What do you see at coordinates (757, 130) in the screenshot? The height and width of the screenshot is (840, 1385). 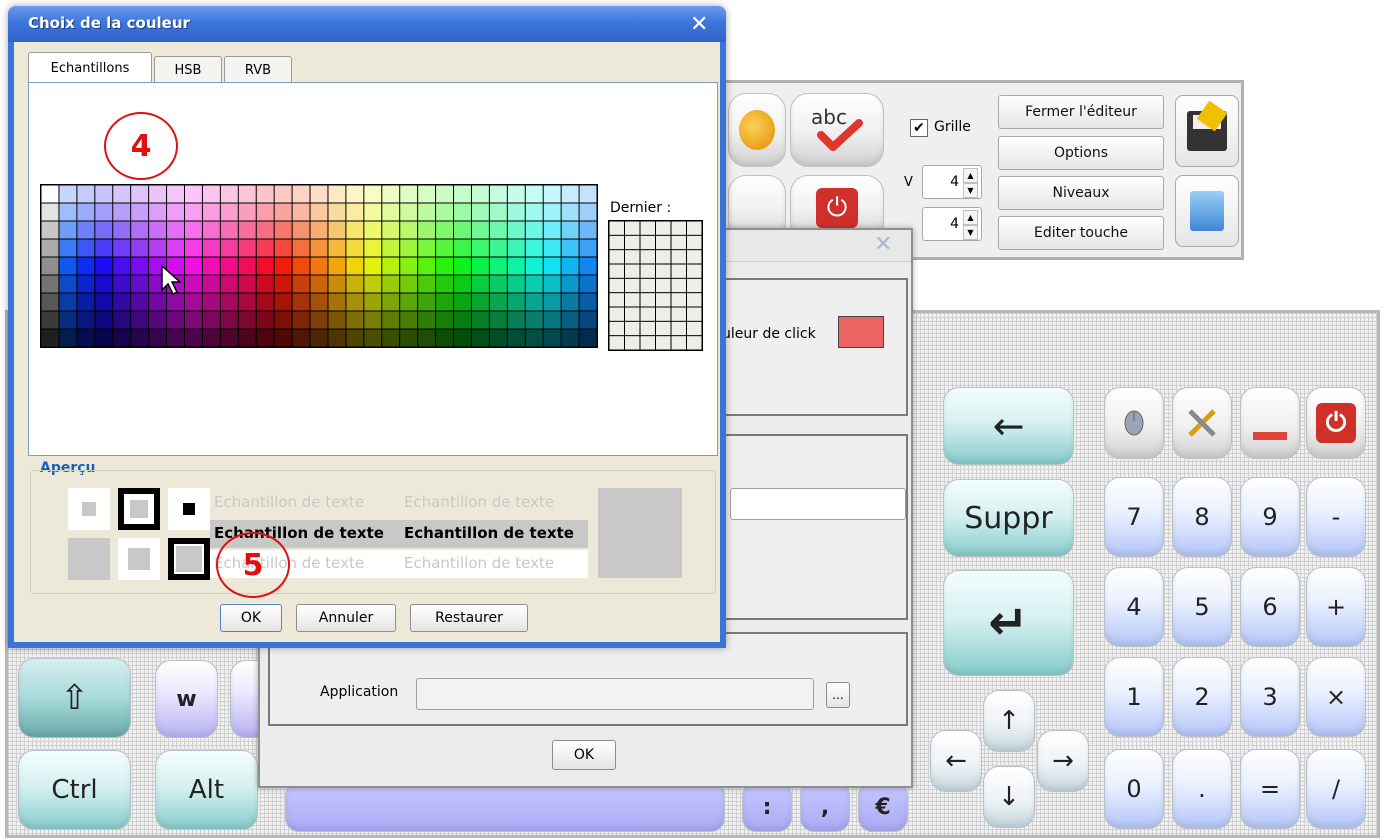 I see `sound-button` at bounding box center [757, 130].